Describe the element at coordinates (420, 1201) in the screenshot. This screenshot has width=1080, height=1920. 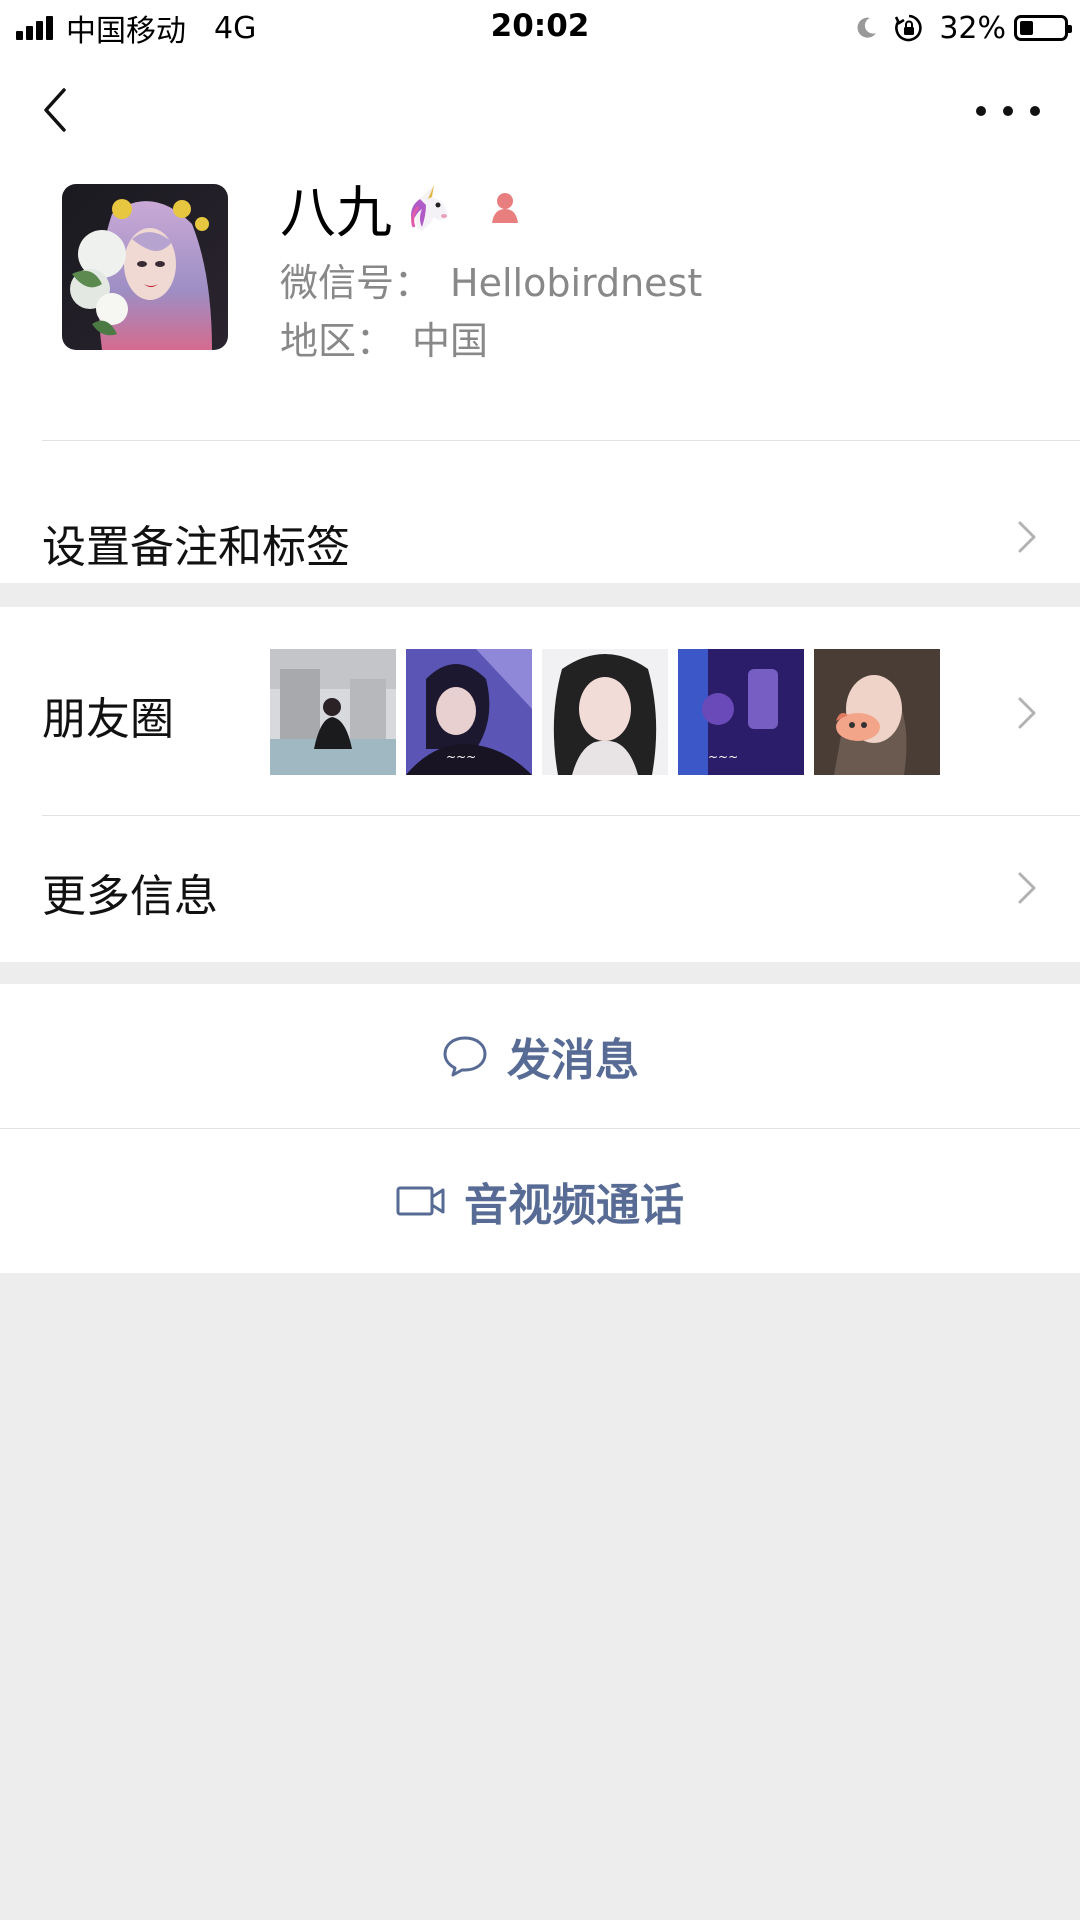
I see `video-camera-icon` at that location.